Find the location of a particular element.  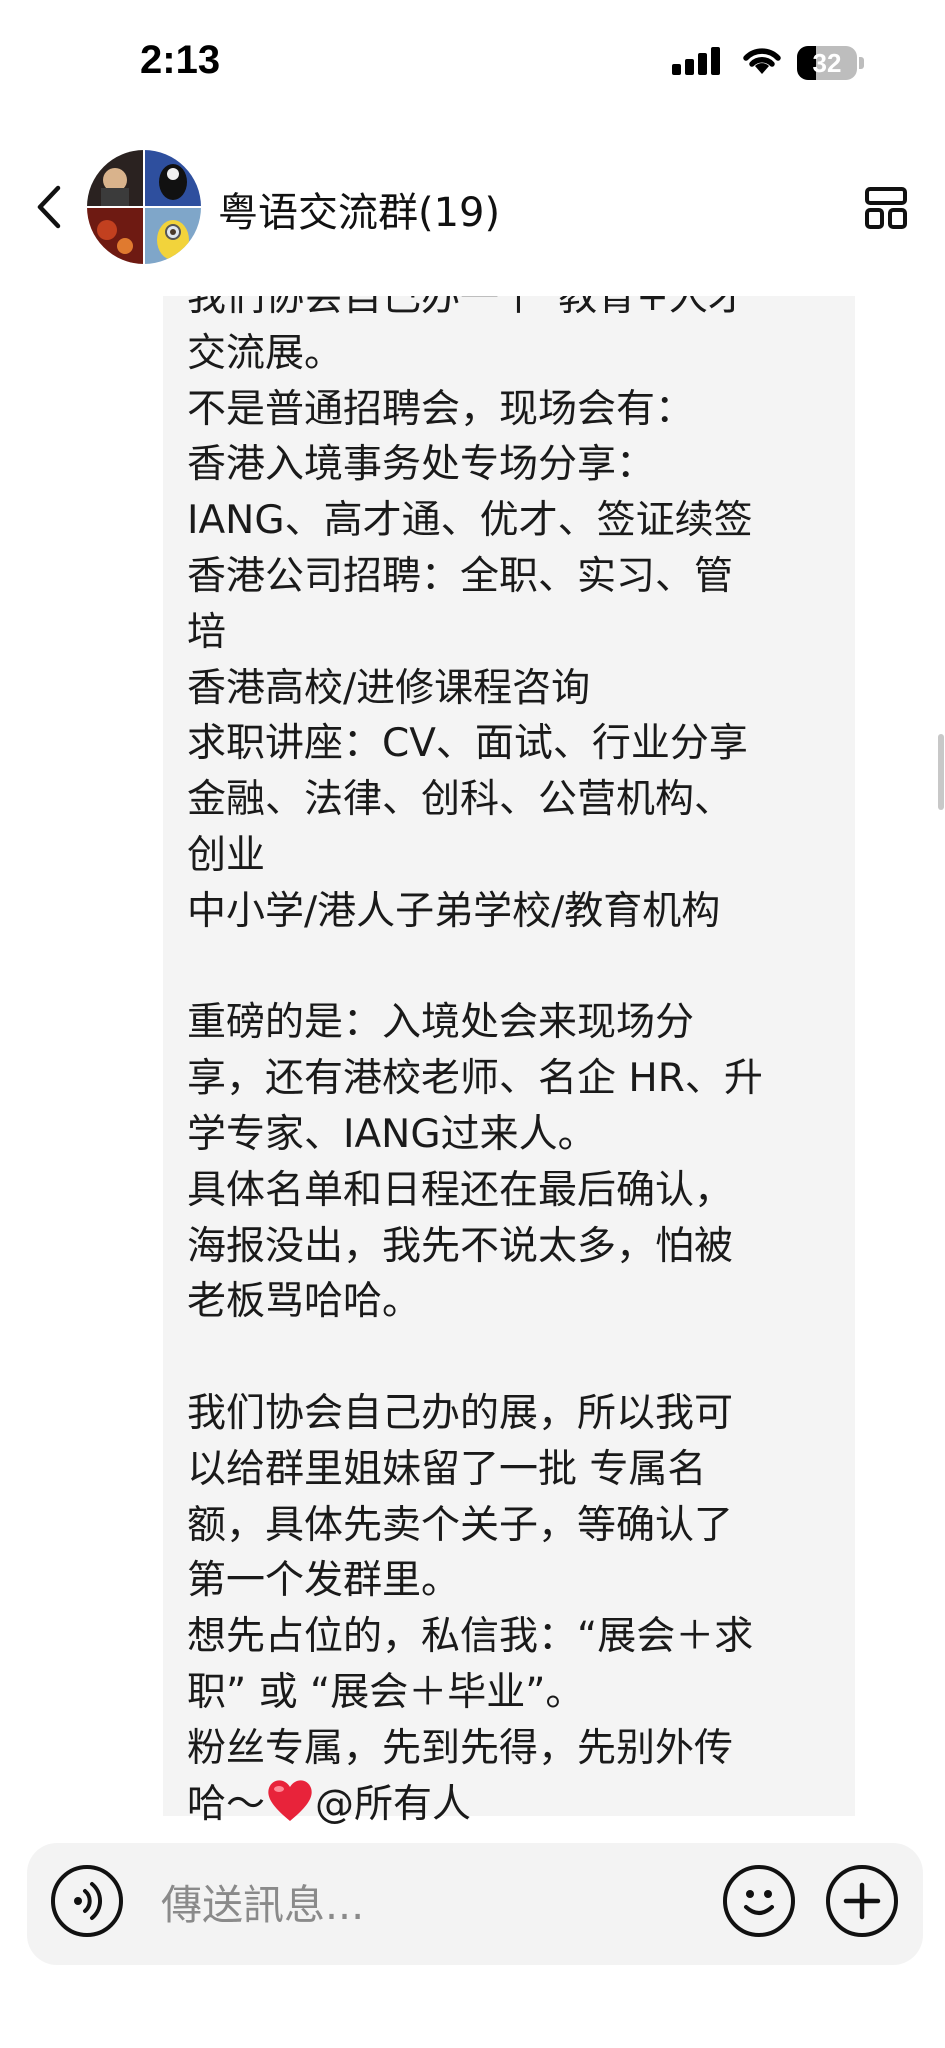

scrollbar is located at coordinates (941, 772).